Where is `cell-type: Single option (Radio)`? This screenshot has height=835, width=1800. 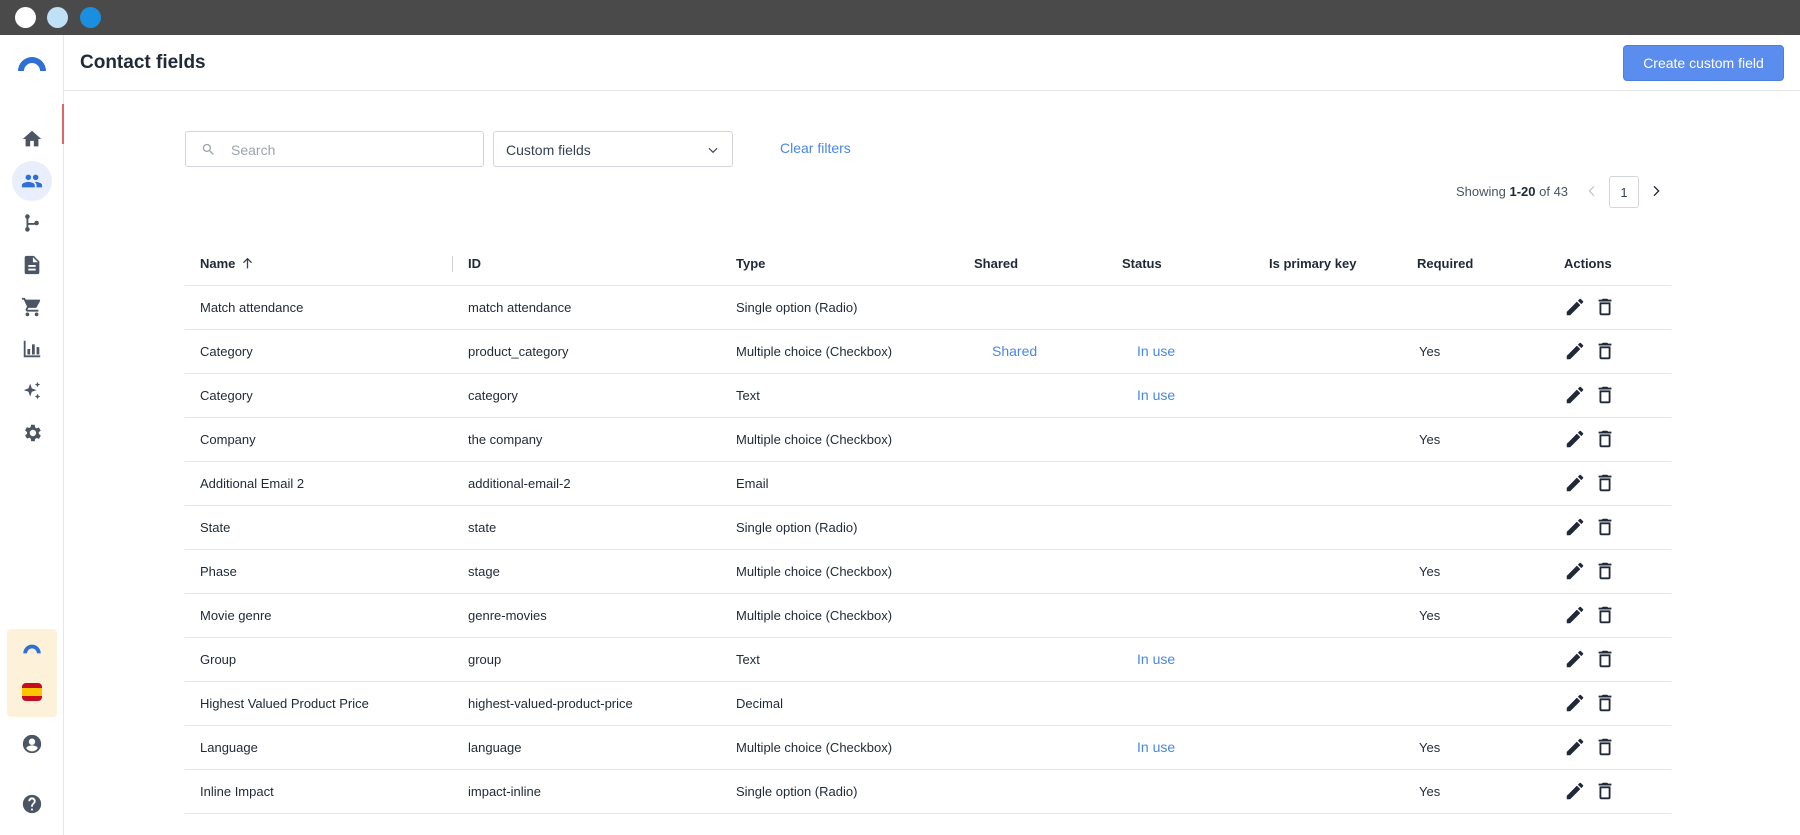
cell-type: Single option (Radio) is located at coordinates (840, 527).